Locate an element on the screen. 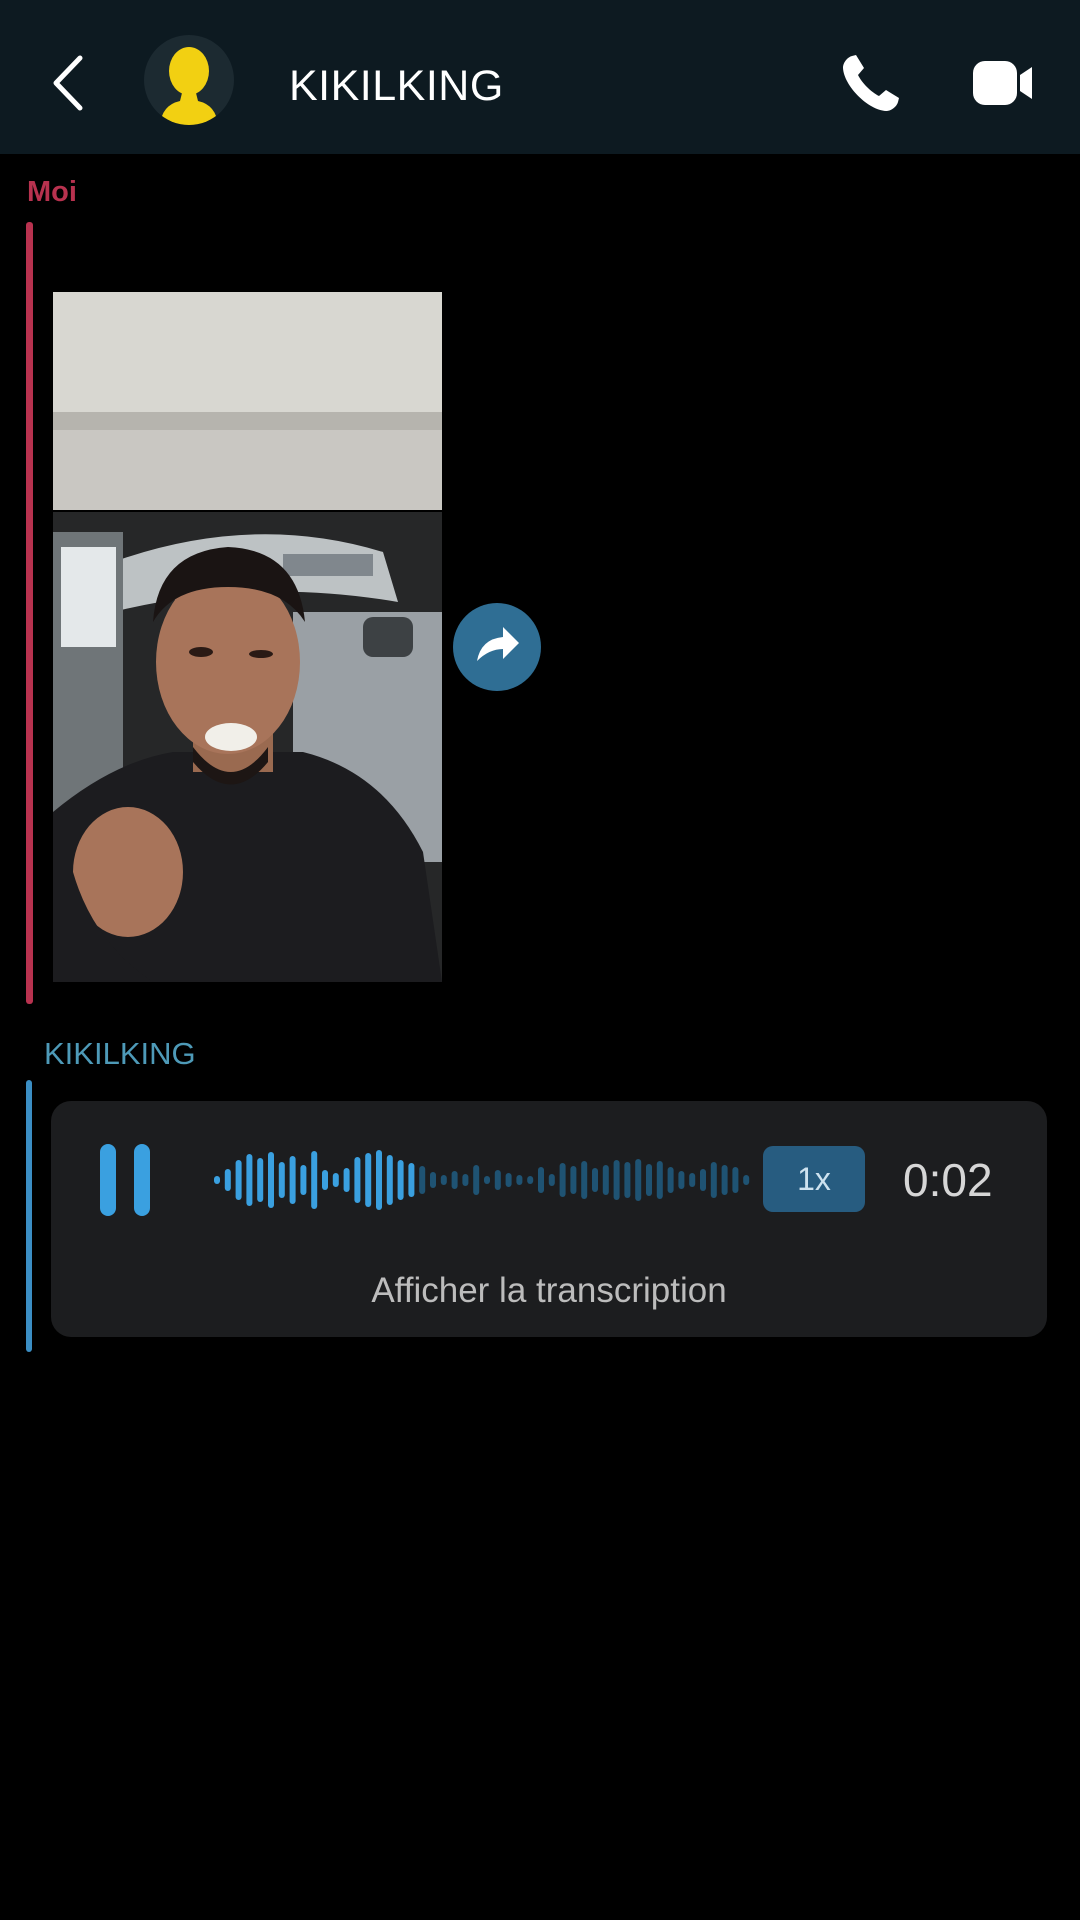 This screenshot has height=1920, width=1080. chevron-left-icon is located at coordinates (68, 83).